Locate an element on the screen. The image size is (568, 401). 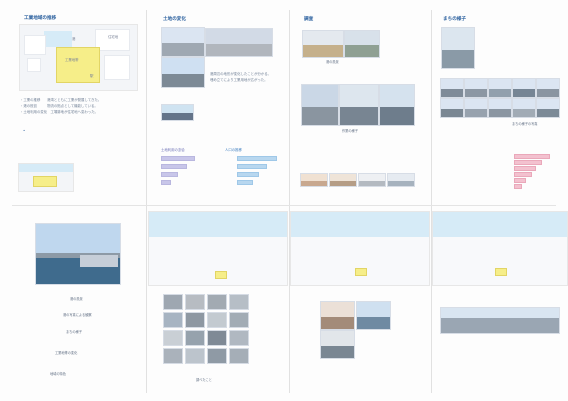
chart-title: 土地利用の割合 is located at coordinates (173, 150).